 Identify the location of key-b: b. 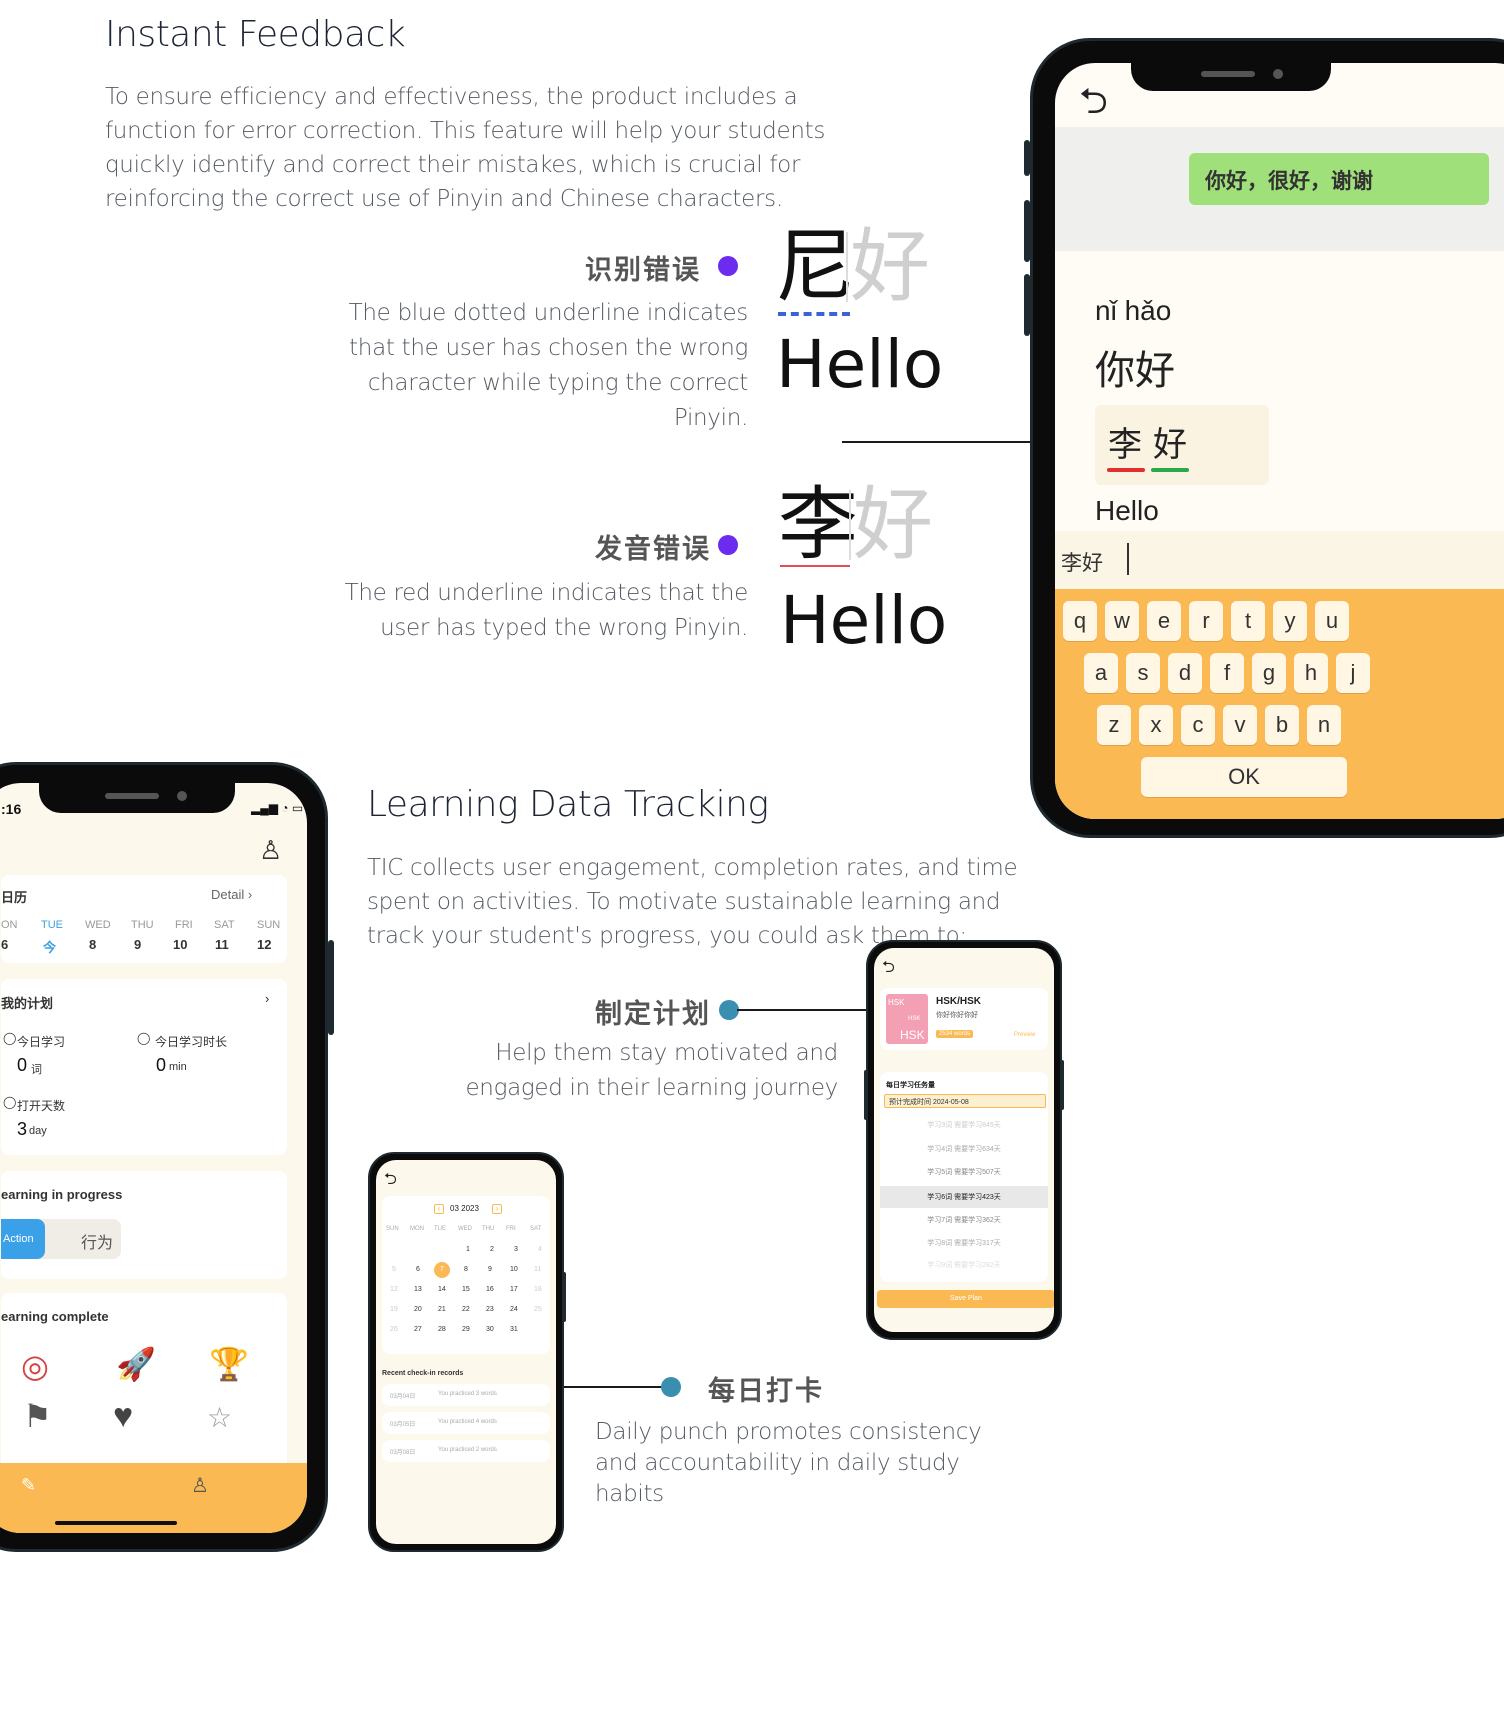
(1282, 725).